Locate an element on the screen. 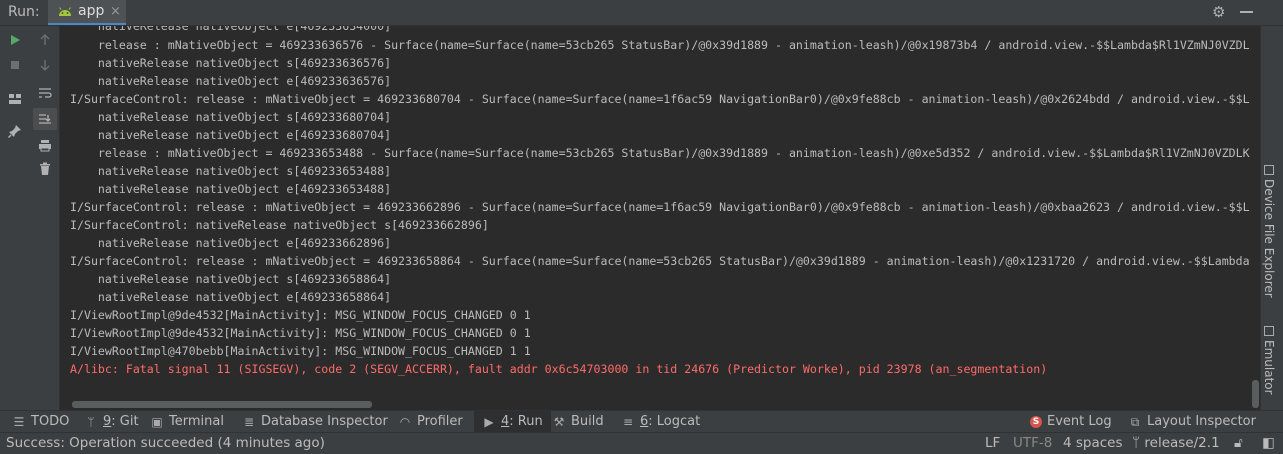 Image resolution: width=1283 pixels, height=454 pixels. tab-git: ᛘ 9: Git is located at coordinates (111, 422).